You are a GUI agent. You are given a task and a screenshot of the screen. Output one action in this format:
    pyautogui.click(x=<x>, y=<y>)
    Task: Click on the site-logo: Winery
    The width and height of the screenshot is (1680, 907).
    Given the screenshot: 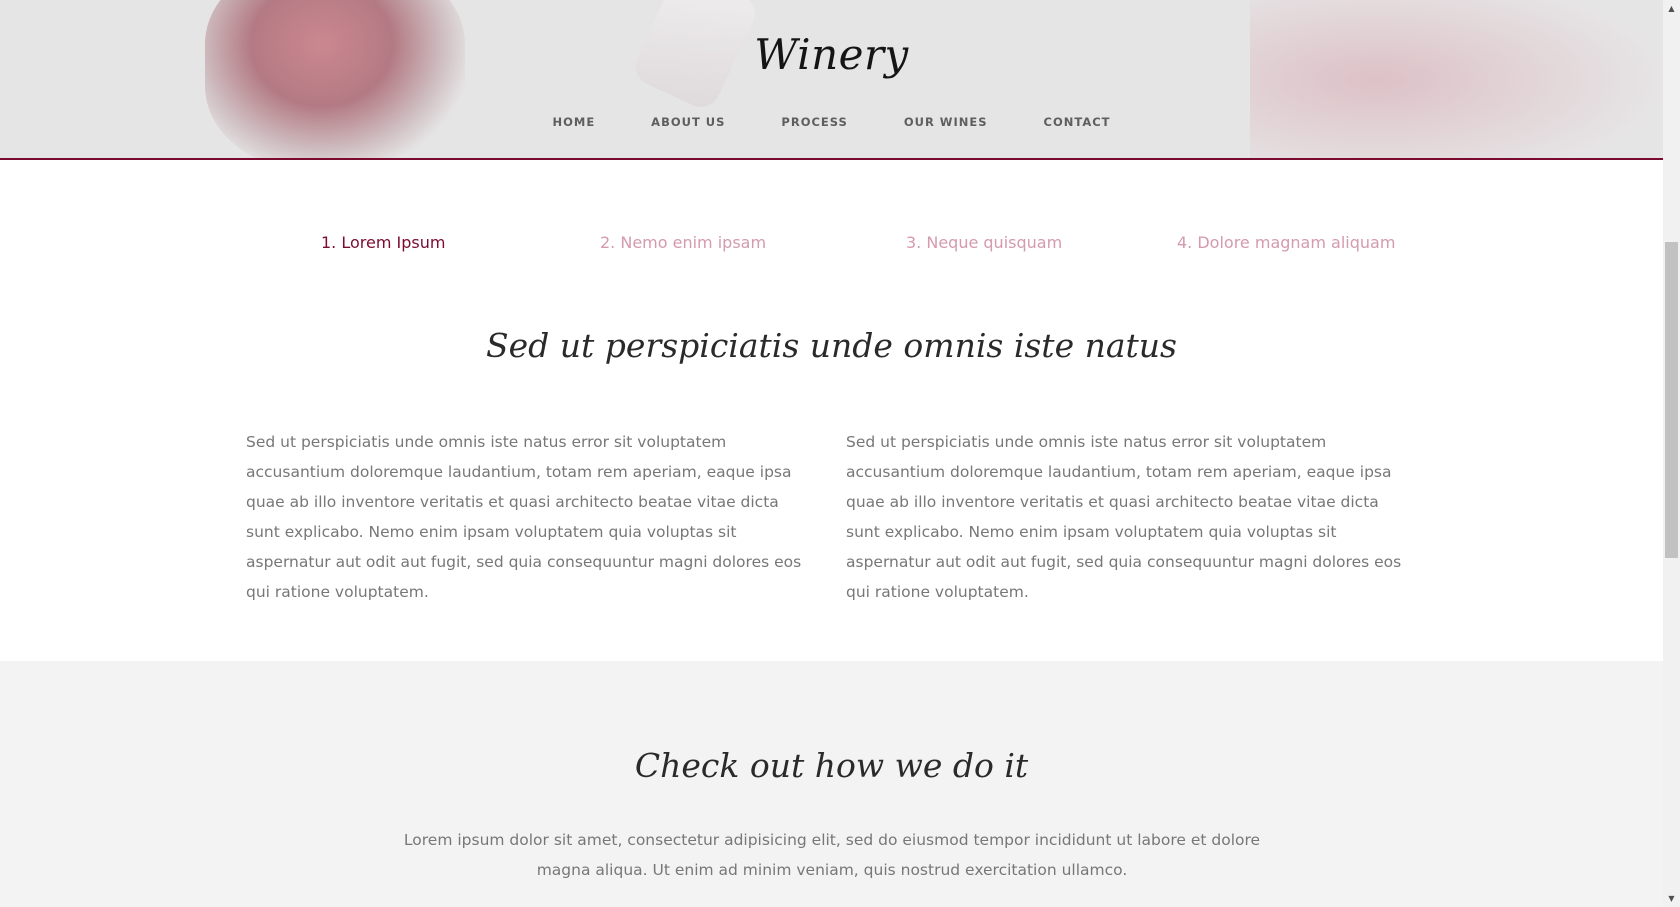 What is the action you would take?
    pyautogui.click(x=831, y=54)
    